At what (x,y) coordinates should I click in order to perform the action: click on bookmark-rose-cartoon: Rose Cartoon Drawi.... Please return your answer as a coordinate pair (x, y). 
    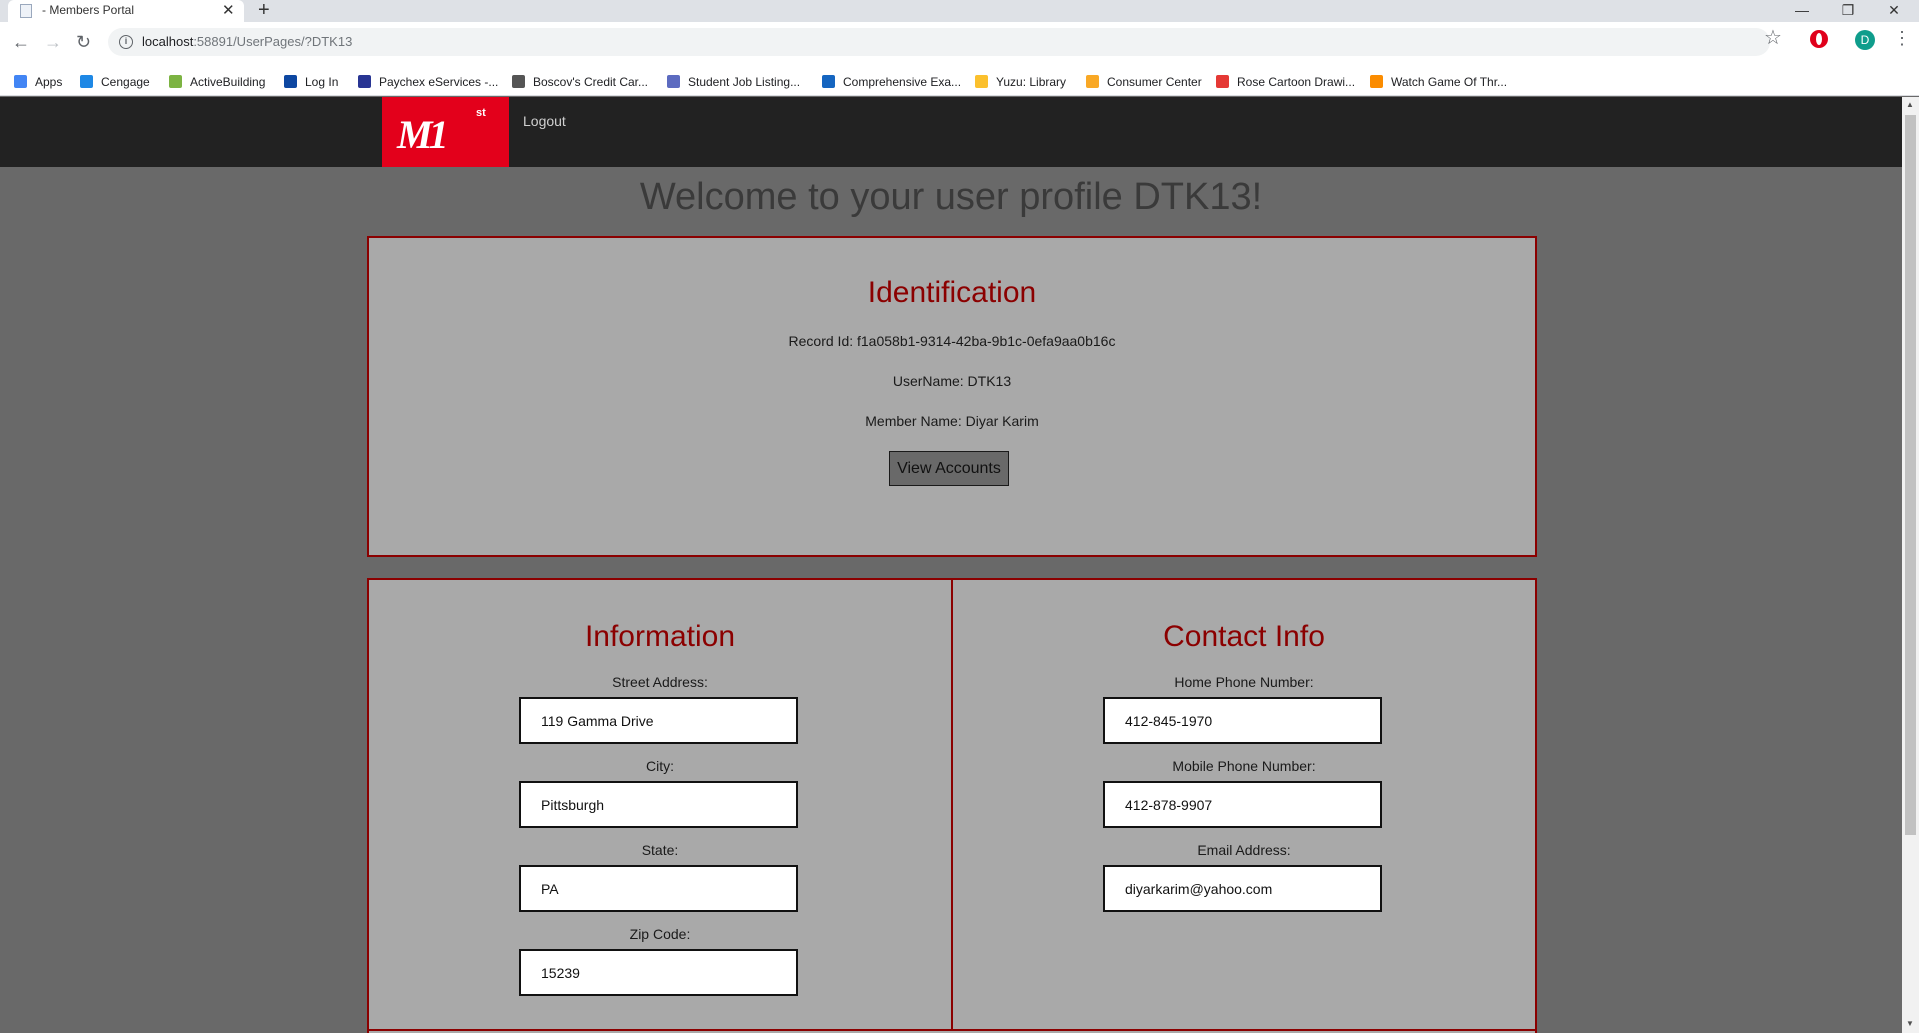
    Looking at the image, I should click on (1285, 82).